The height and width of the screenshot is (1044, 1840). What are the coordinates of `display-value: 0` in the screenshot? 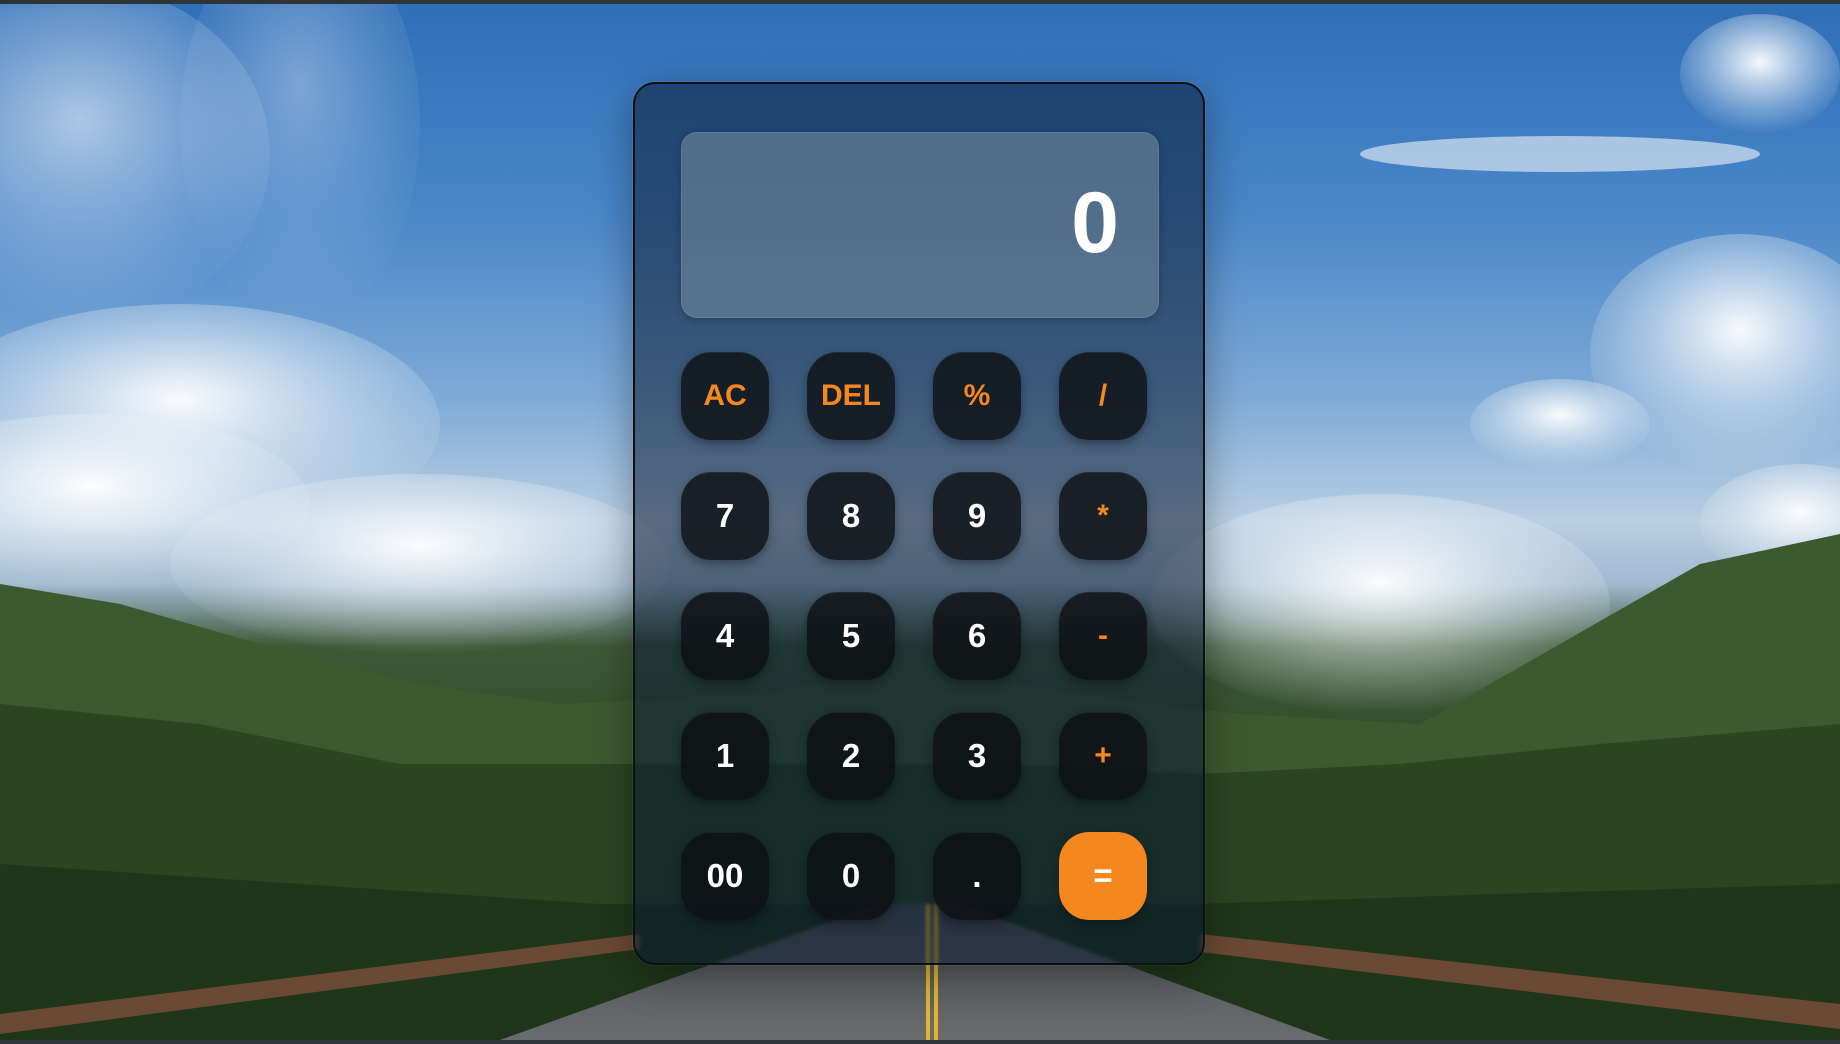 It's located at (1095, 223).